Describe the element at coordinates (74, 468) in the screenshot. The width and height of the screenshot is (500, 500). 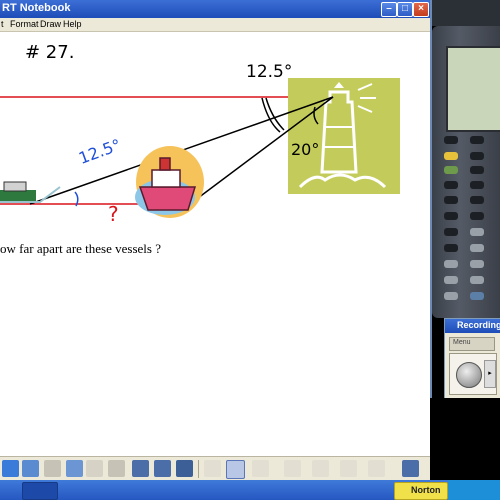
I see `toolbar-undo-arrow-icon` at that location.